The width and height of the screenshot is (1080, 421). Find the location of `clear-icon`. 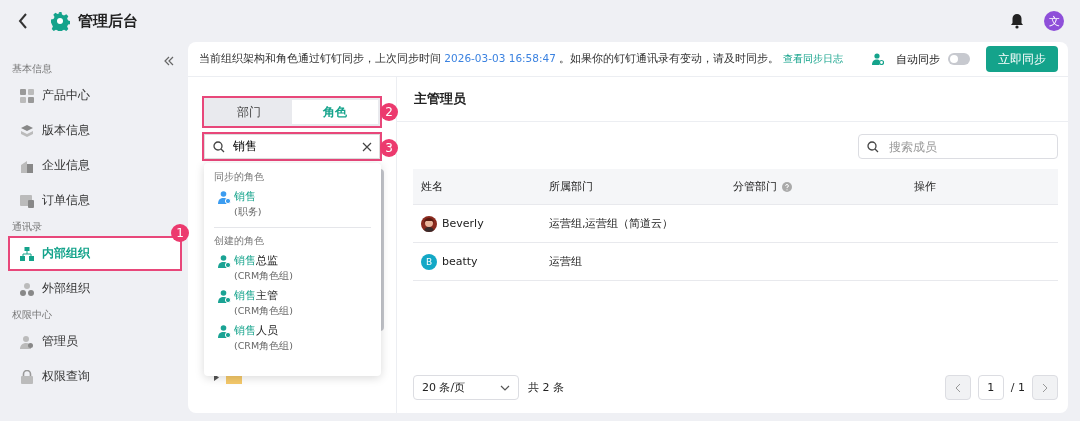

clear-icon is located at coordinates (367, 146).